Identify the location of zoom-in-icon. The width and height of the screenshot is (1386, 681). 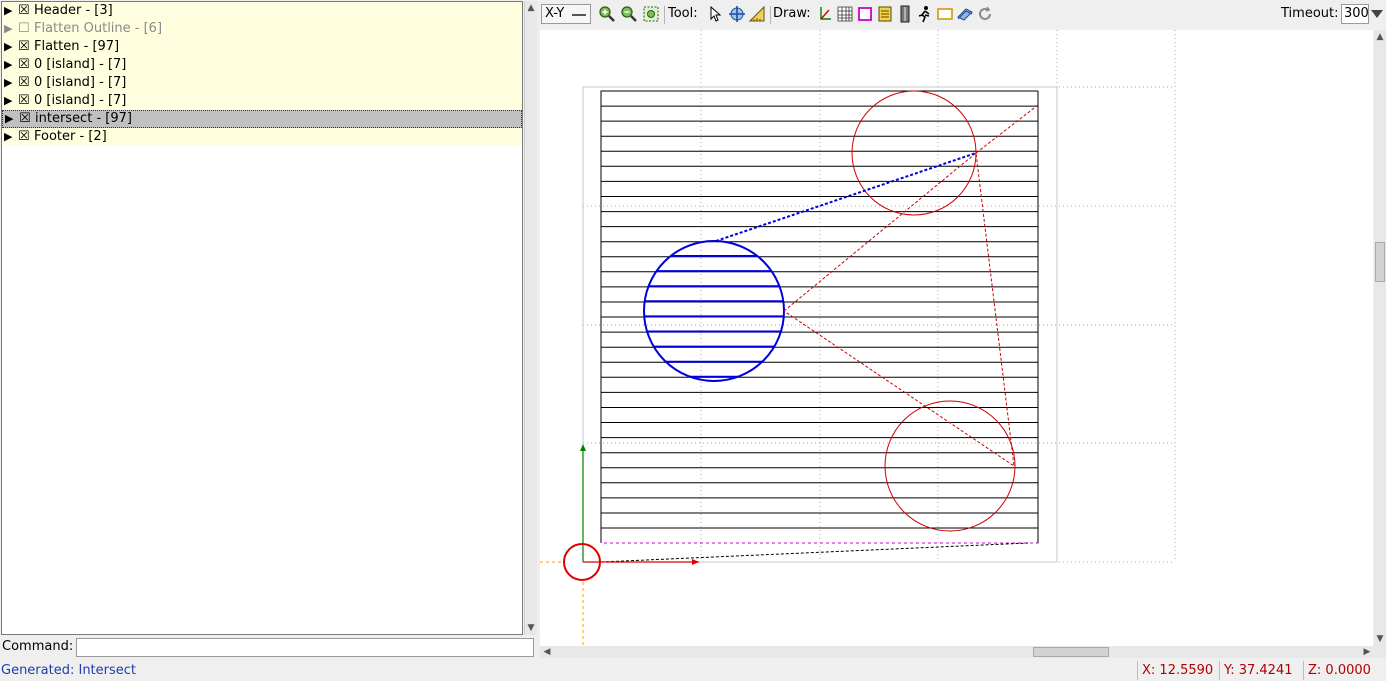
(607, 14).